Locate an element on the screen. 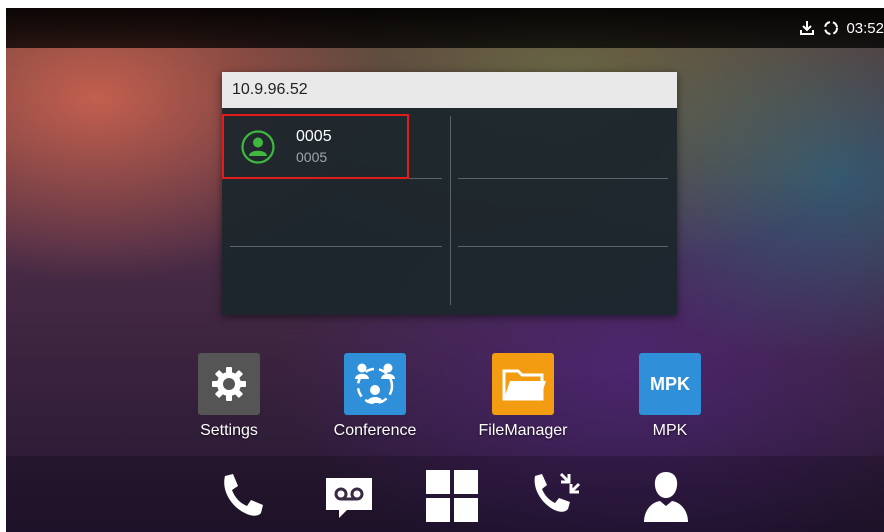 This screenshot has width=884, height=532. dock is located at coordinates (445, 494).